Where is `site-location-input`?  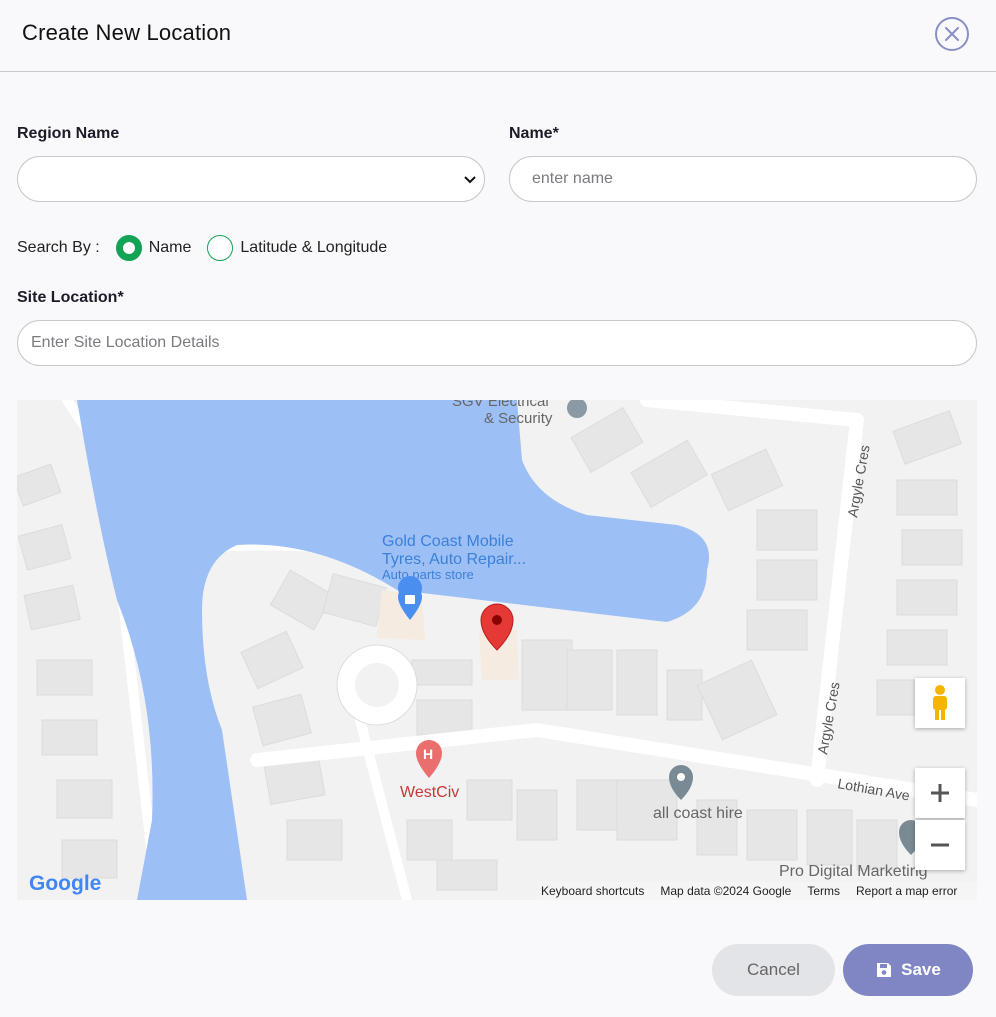 site-location-input is located at coordinates (497, 343).